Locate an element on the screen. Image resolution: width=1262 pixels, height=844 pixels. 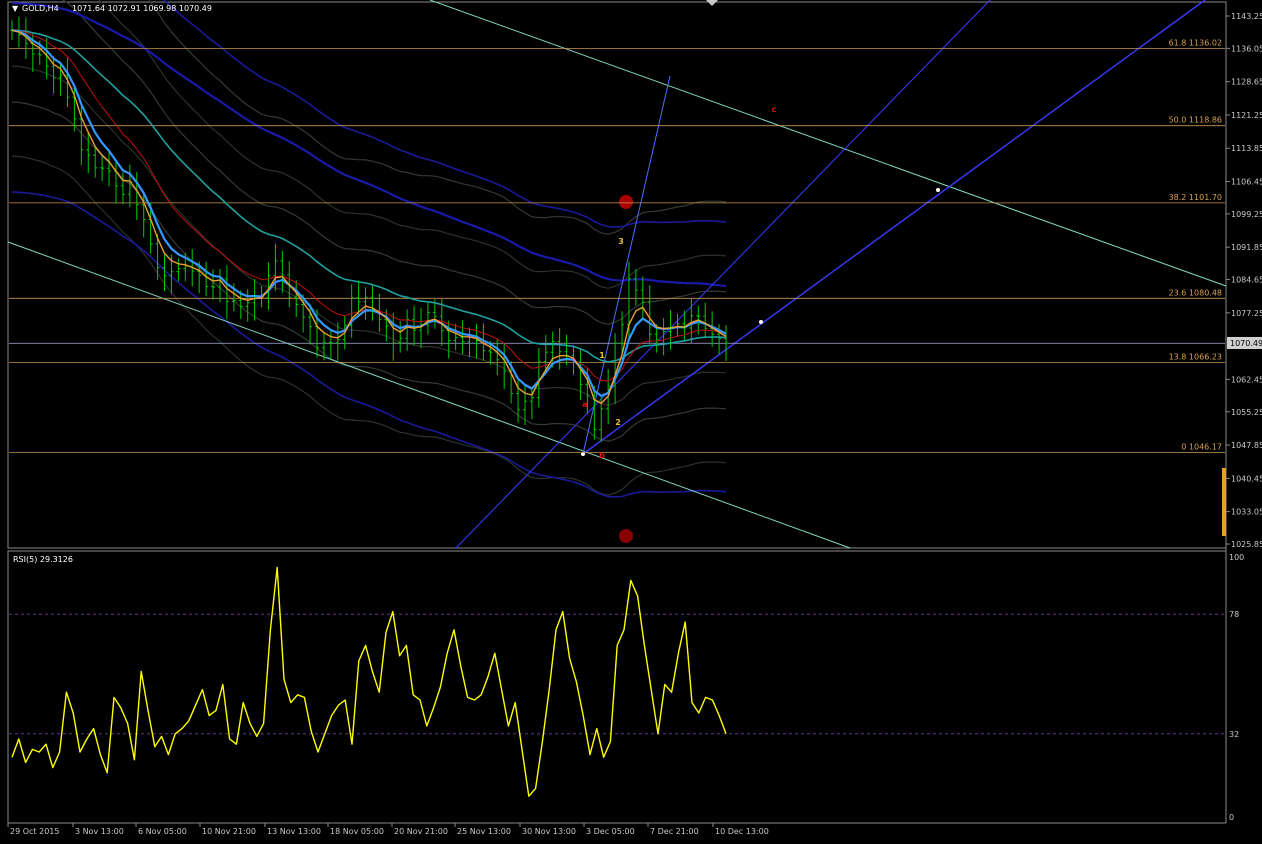
fib-level-label: 0 1046.17 is located at coordinates (1201, 447).